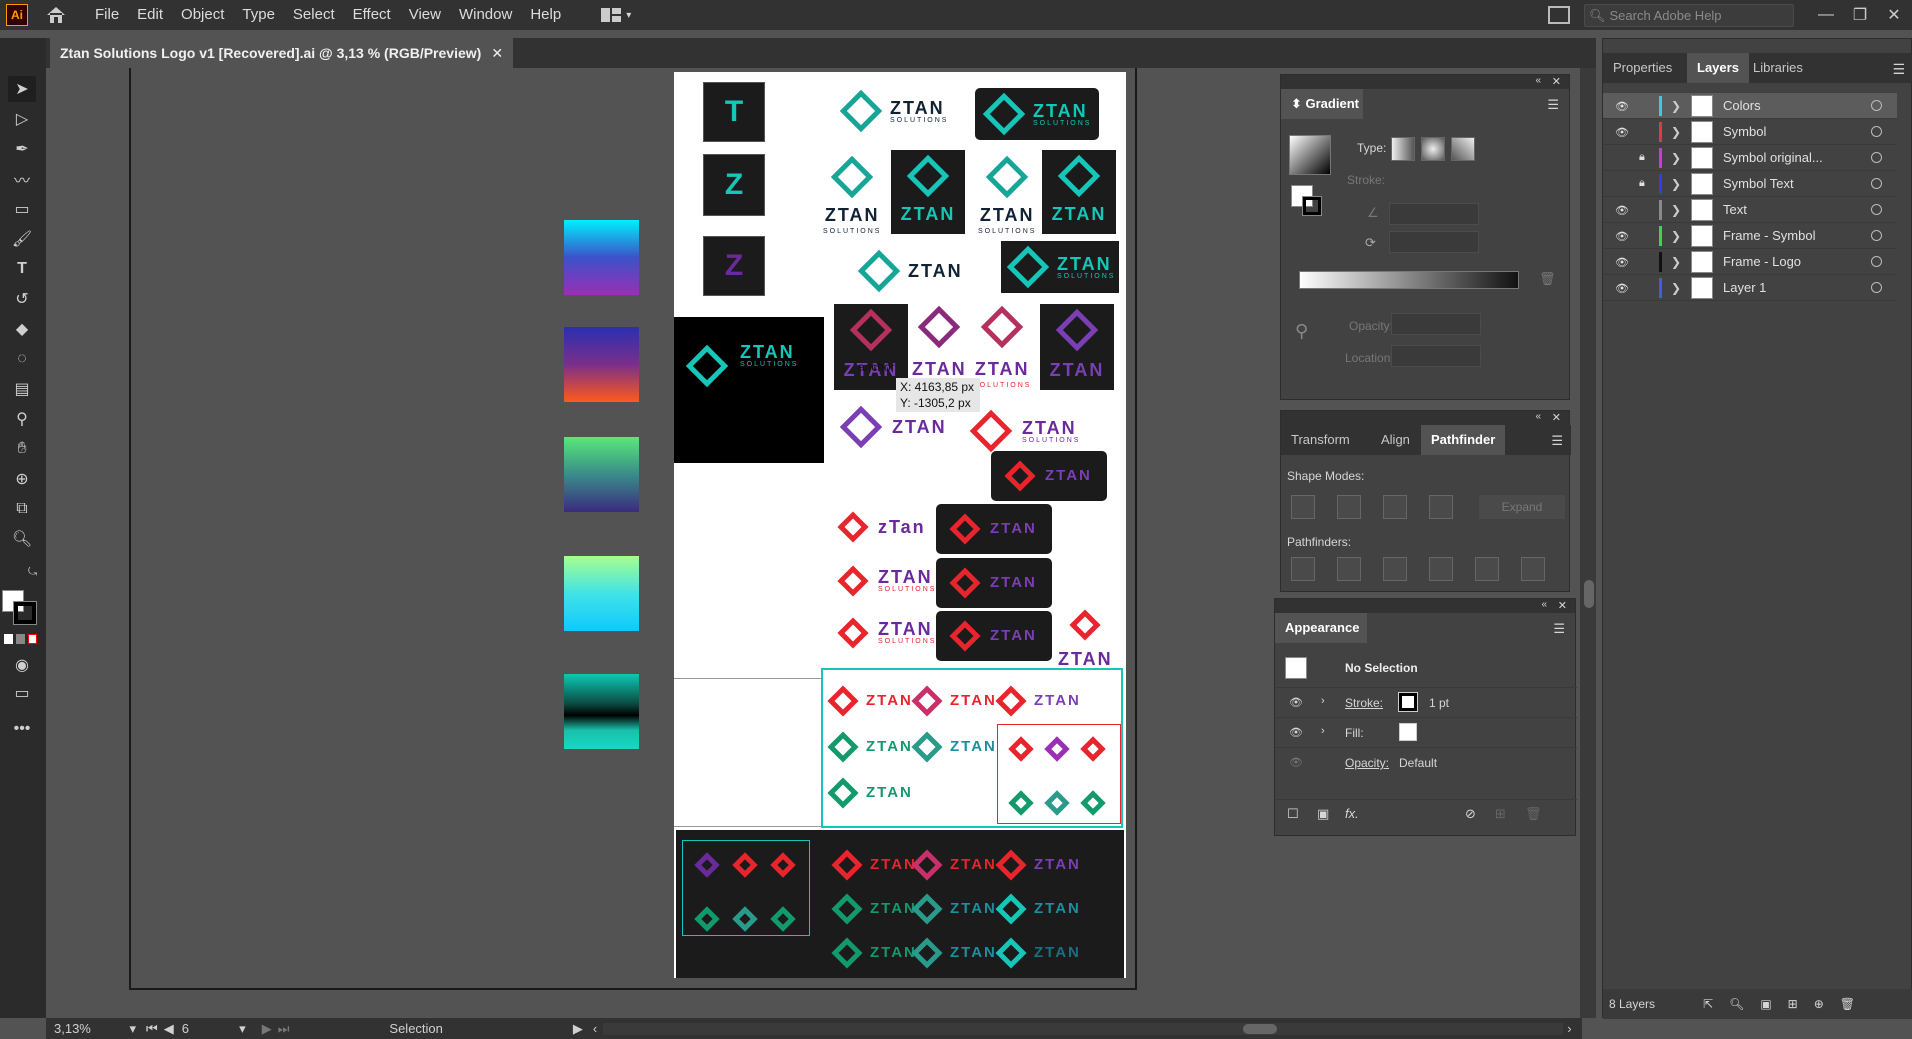  I want to click on dark-variant-green-5: ZTAN, so click(954, 953).